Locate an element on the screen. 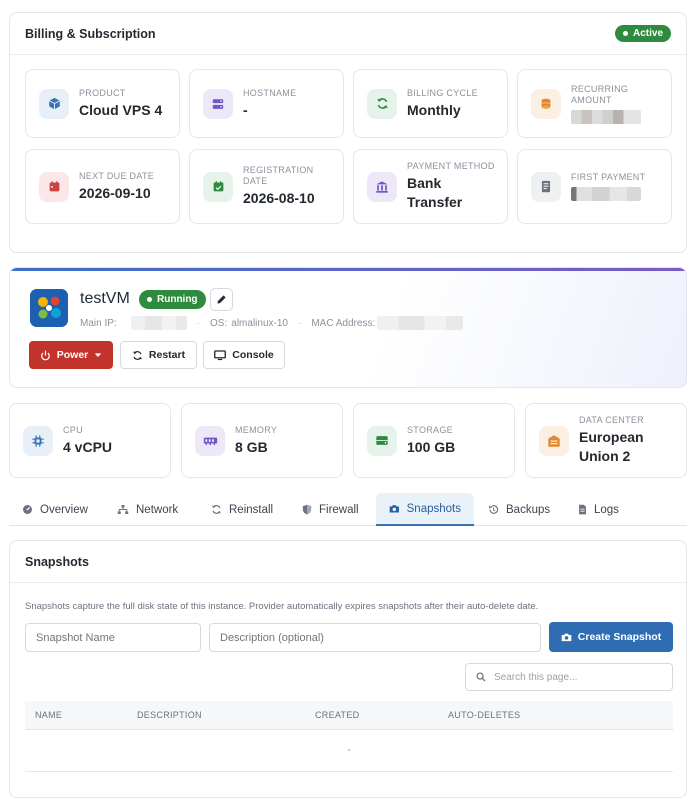  tile-billing-cycle: BILLING CYCLE Monthly is located at coordinates (430, 103).